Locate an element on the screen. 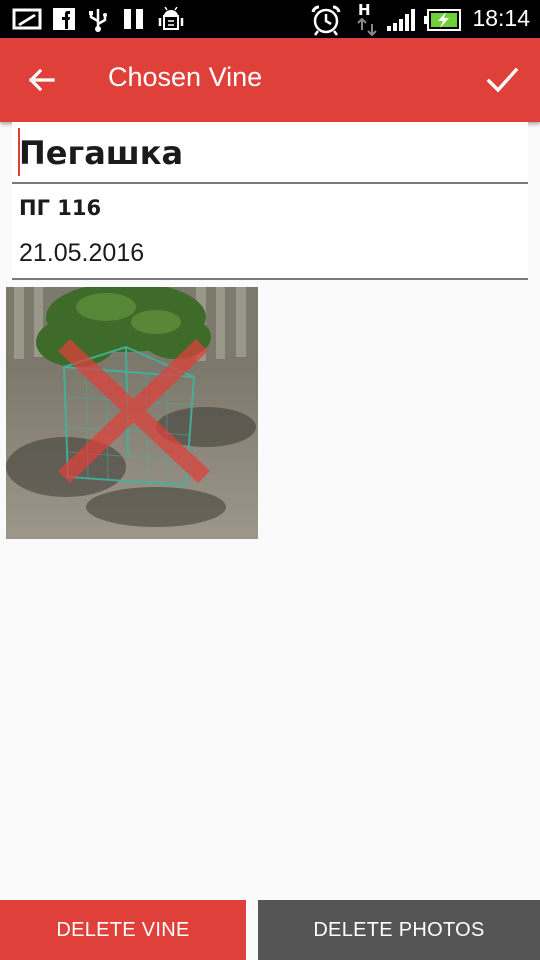  vine-name-text: Пегашка is located at coordinates (101, 153).